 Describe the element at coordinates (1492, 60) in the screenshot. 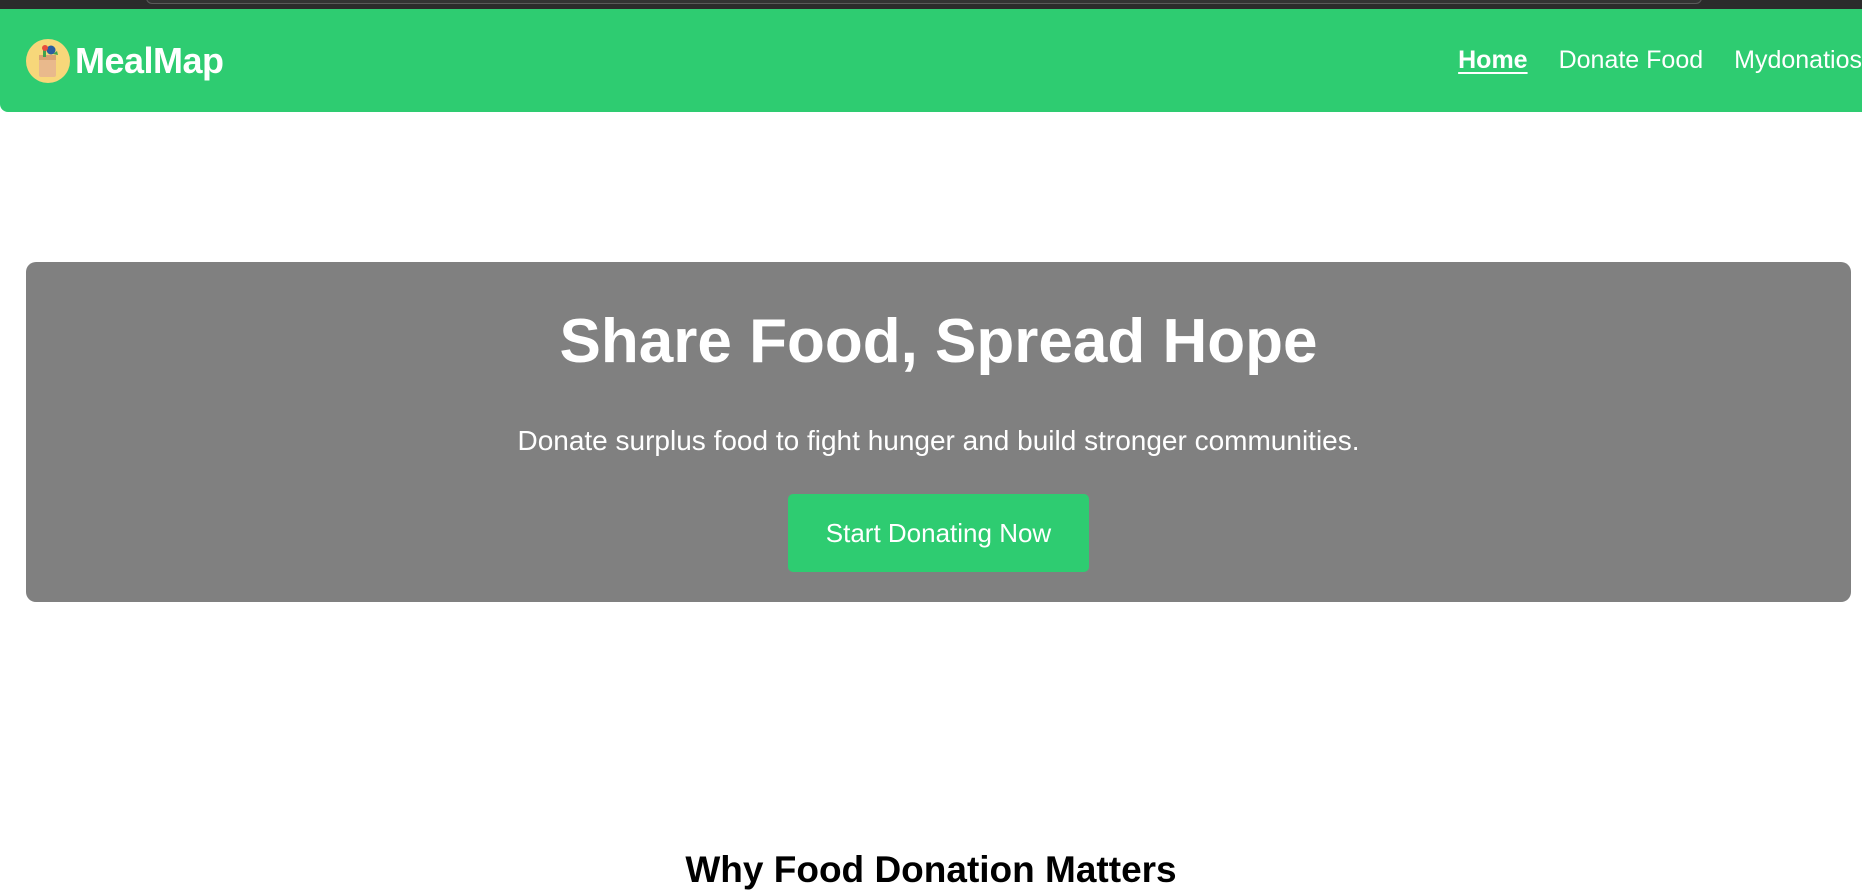

I see `nav-link-home: Home` at that location.